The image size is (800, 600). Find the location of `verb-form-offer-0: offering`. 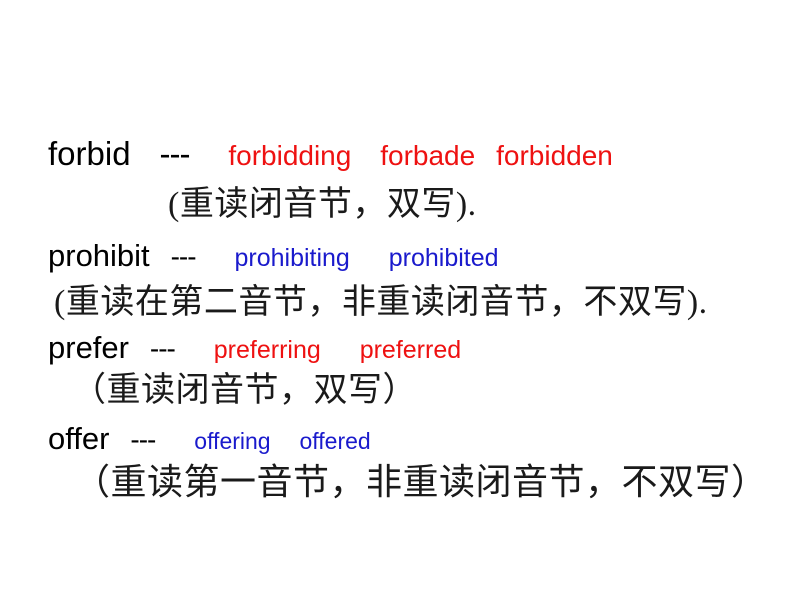

verb-form-offer-0: offering is located at coordinates (232, 441).